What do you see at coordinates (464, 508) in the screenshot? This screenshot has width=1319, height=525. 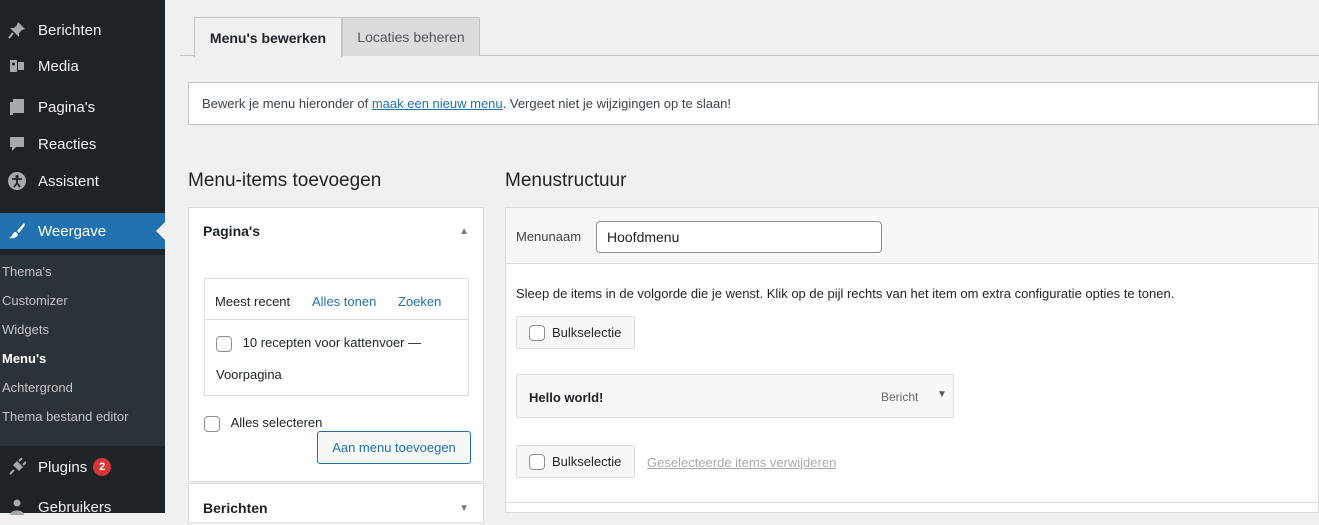 I see `expand-arrow-icon: ▼` at bounding box center [464, 508].